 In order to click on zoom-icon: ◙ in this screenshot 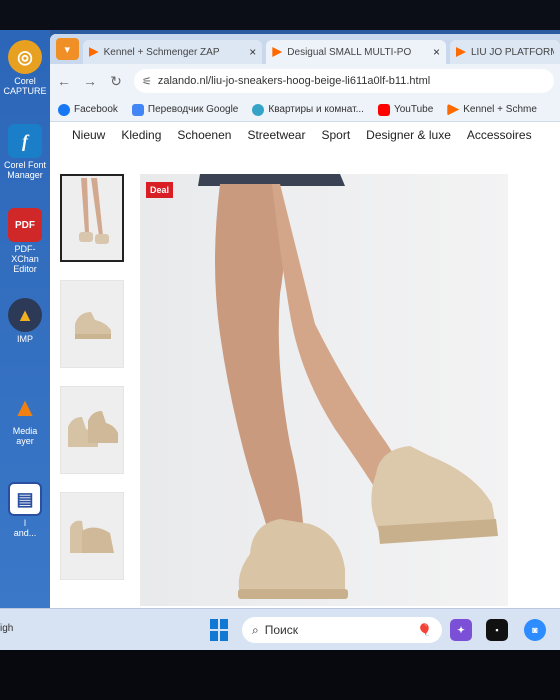, I will do `click(535, 630)`.